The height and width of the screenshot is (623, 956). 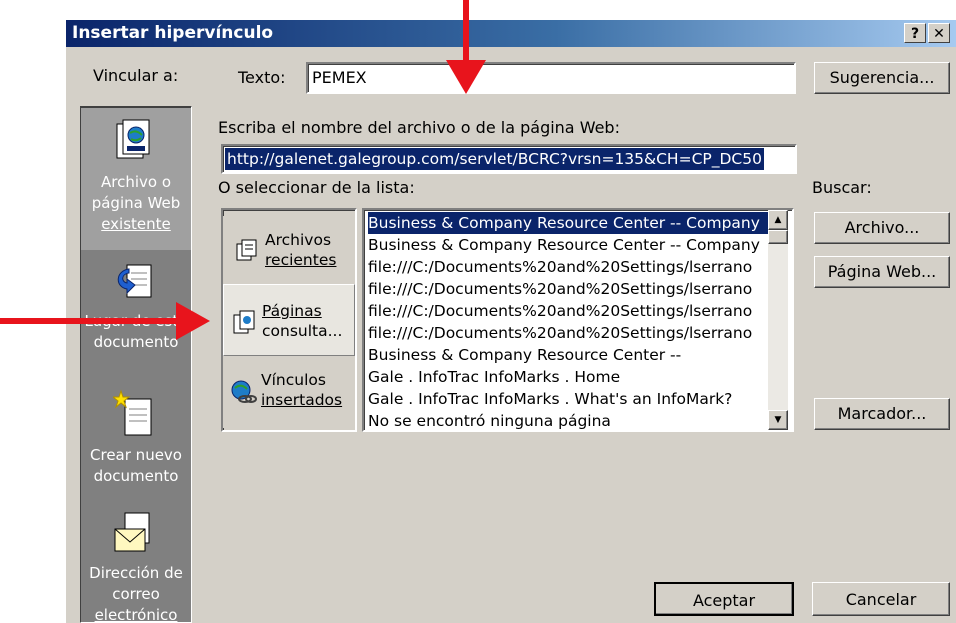 What do you see at coordinates (316, 187) in the screenshot?
I see `list-label: O seleccionar de la lista:` at bounding box center [316, 187].